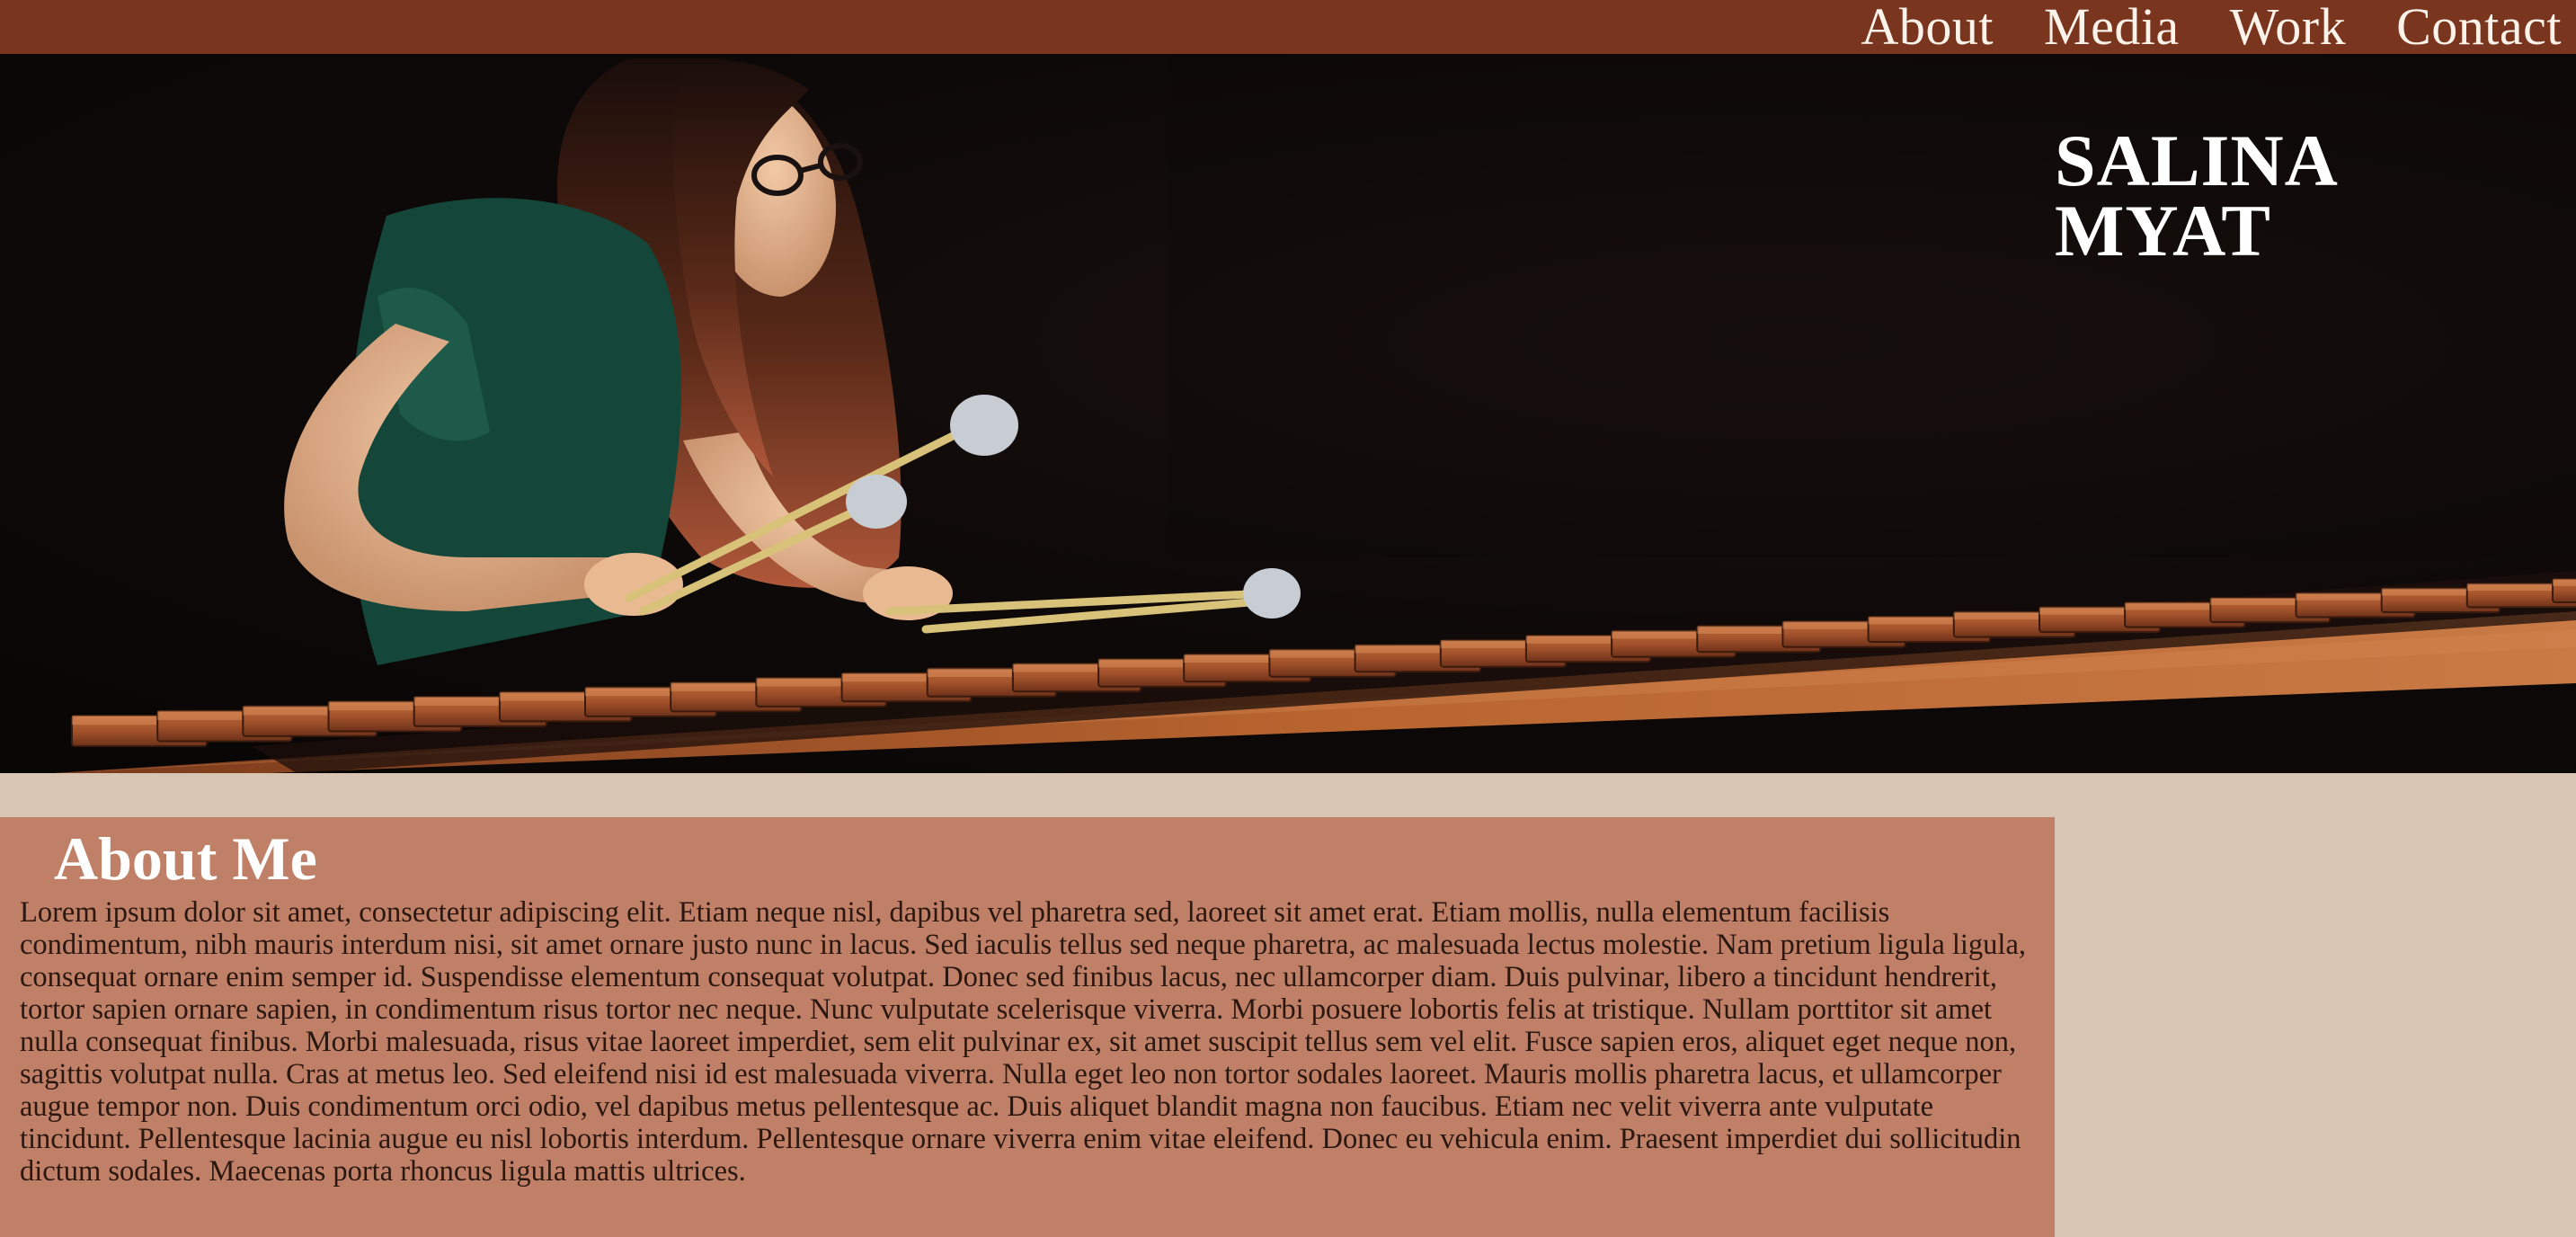  I want to click on nav-link-media: Media, so click(2112, 27).